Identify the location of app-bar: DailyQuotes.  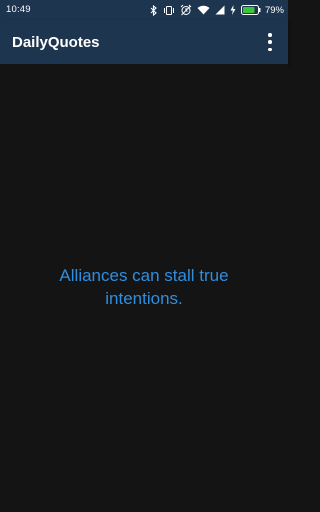
(144, 42).